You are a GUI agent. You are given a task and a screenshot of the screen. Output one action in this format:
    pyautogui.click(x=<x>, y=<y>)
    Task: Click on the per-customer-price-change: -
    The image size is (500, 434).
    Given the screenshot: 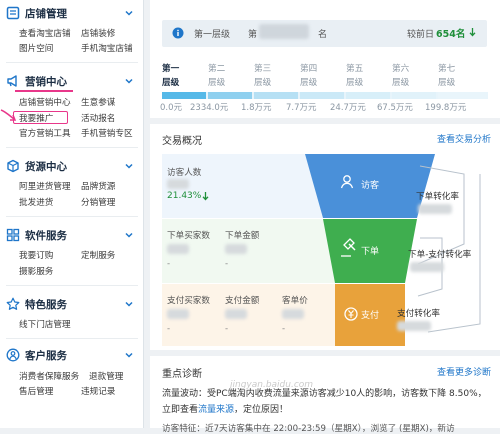 What is the action you would take?
    pyautogui.click(x=284, y=329)
    